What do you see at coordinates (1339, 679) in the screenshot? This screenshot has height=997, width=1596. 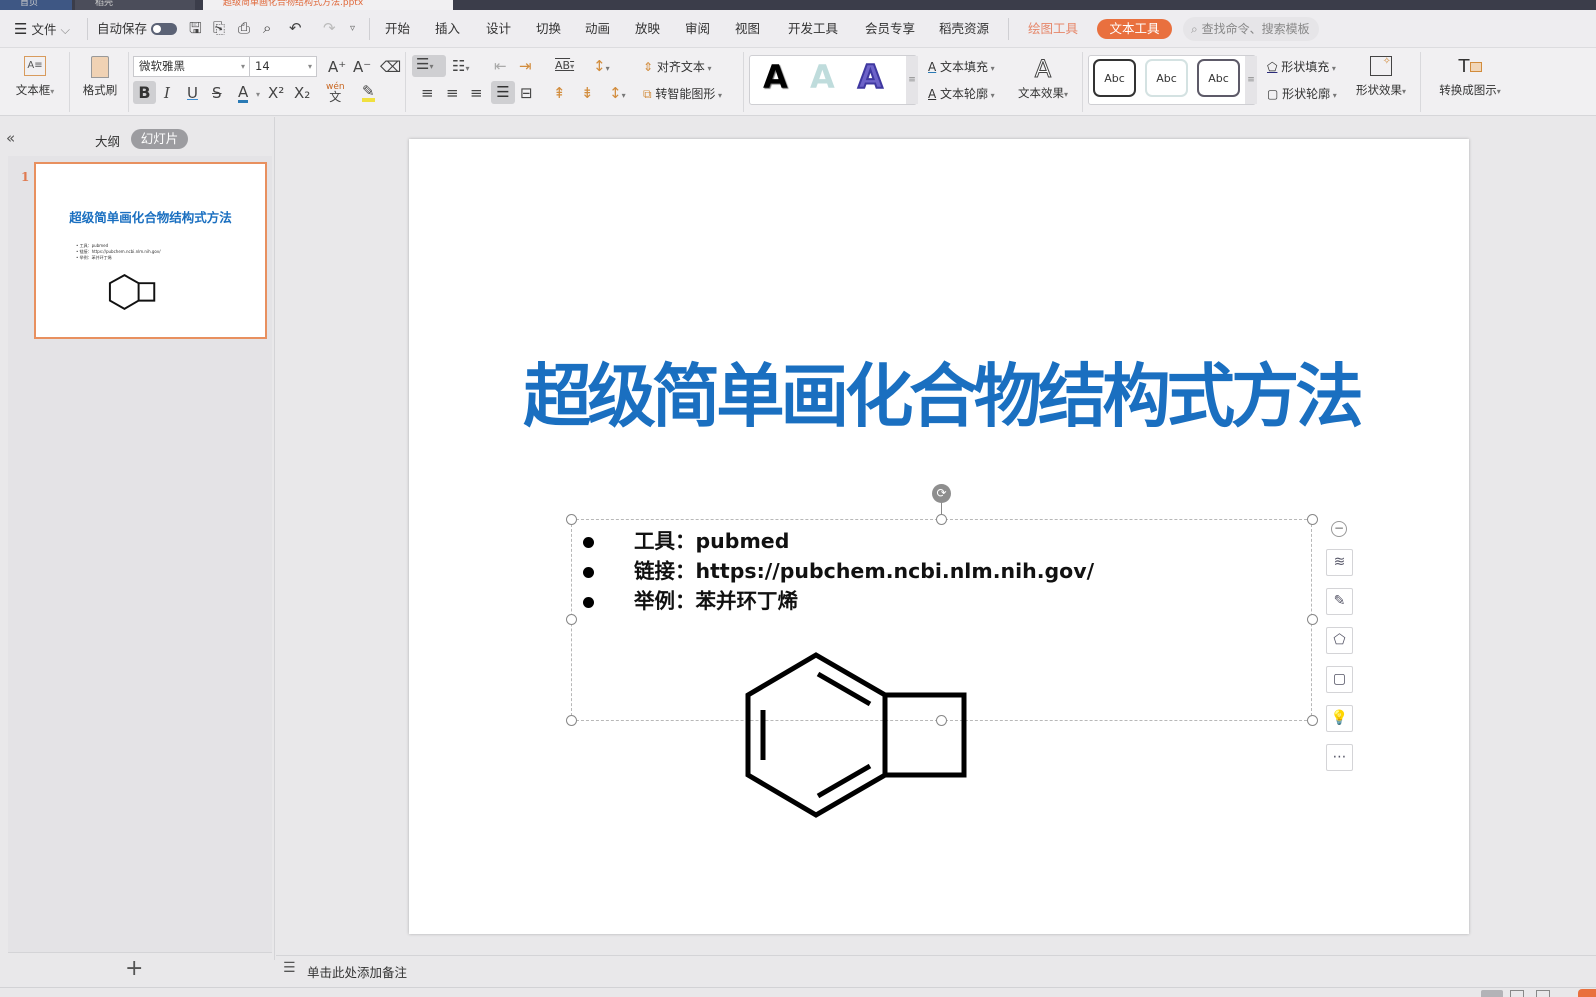 I see `shape-outline-icon: ▢` at bounding box center [1339, 679].